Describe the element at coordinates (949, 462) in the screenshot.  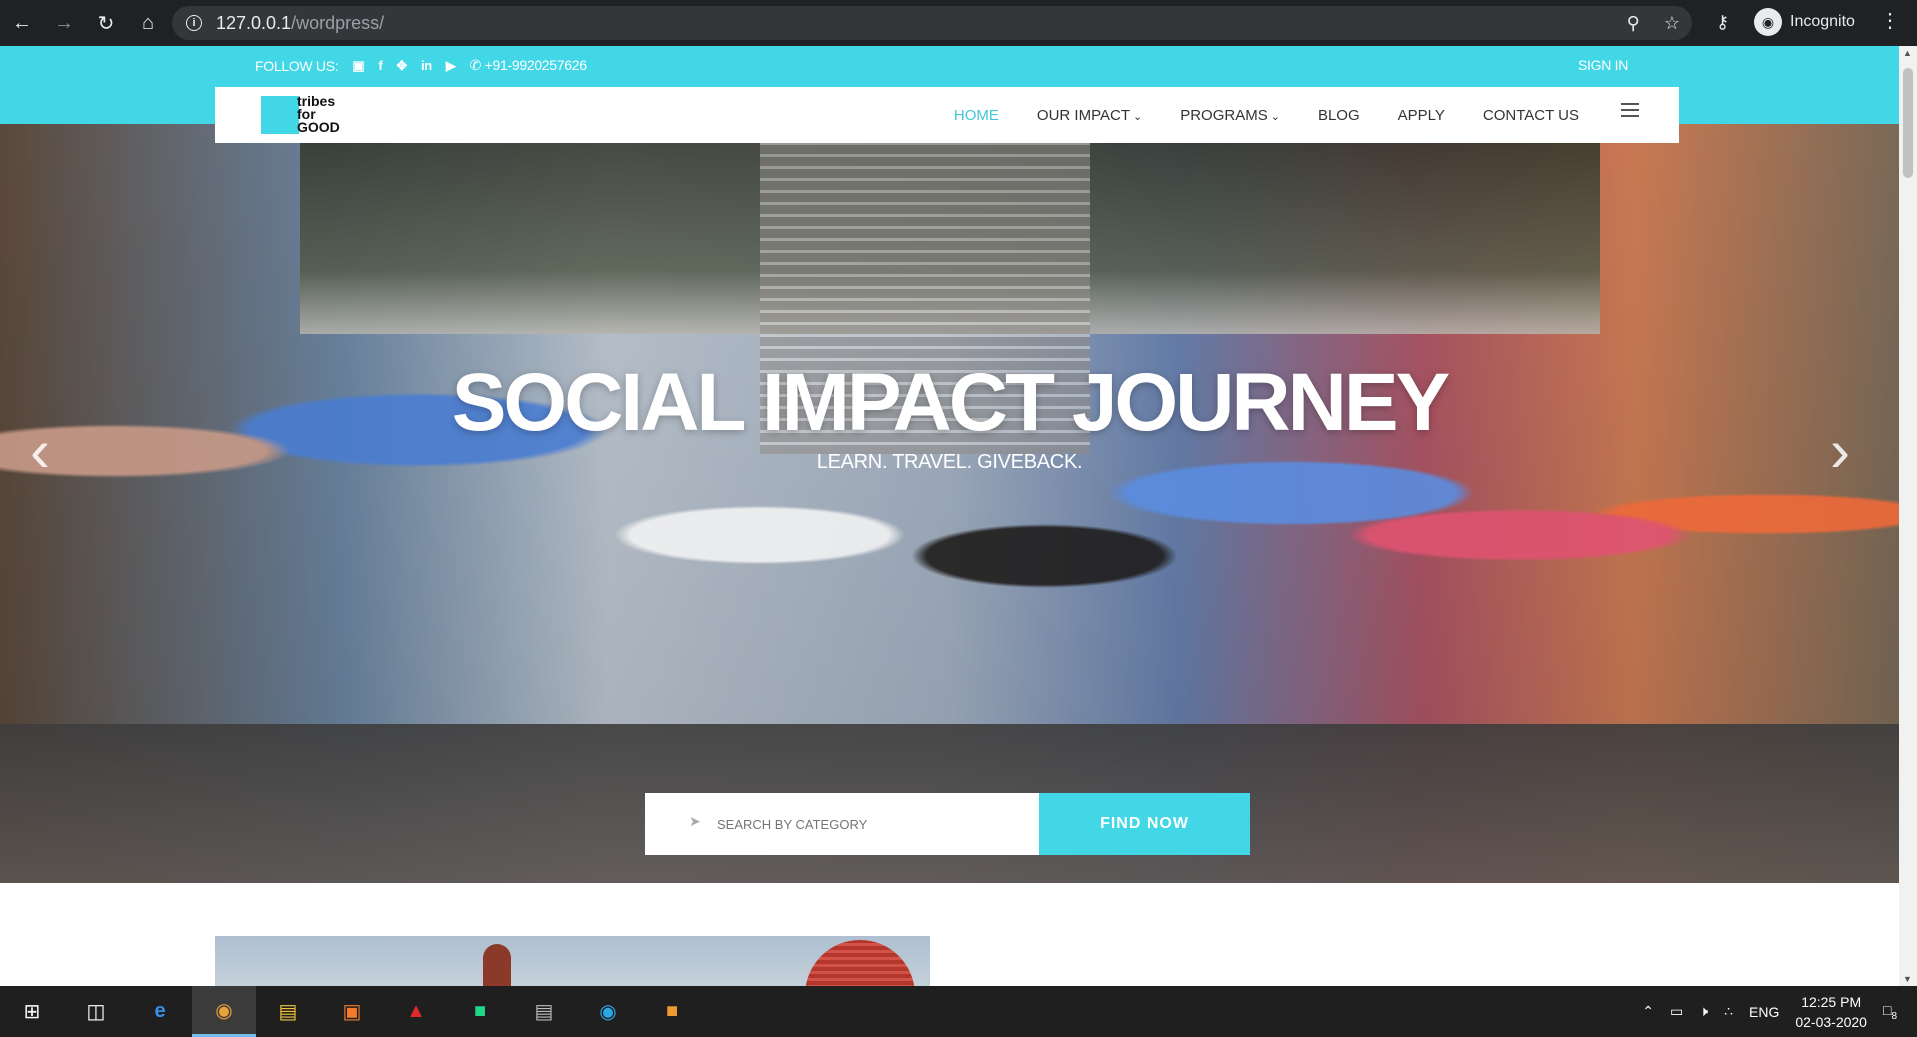
I see `hero-subtitle: LEARN. TRAVEL. GIVEBACK.` at that location.